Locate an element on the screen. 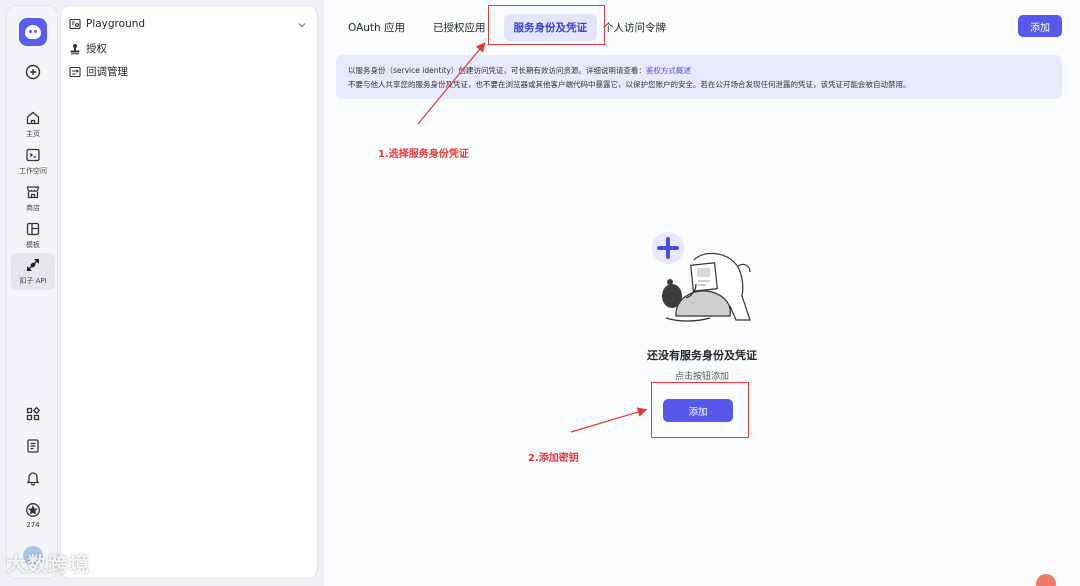 This screenshot has width=1080, height=586. document-icon is located at coordinates (33, 446).